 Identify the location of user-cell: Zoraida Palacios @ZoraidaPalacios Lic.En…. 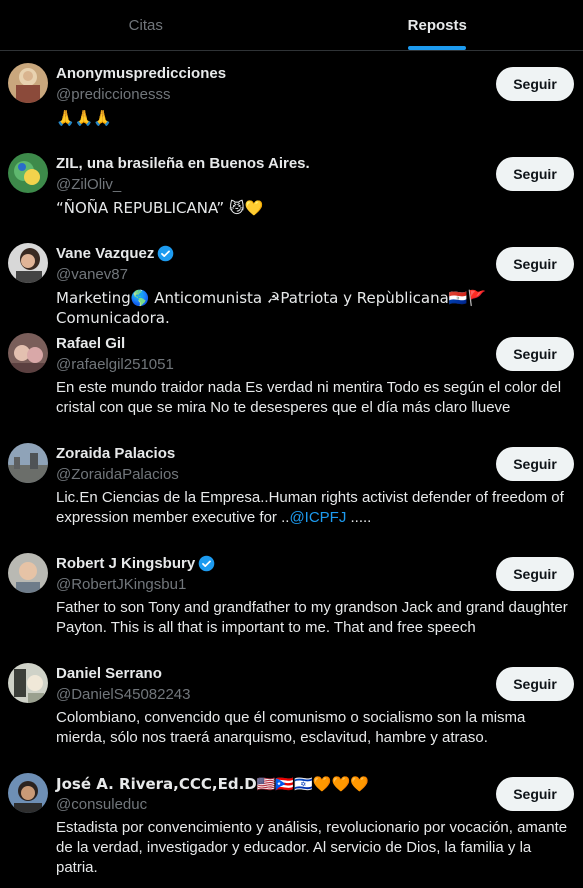
(291, 487).